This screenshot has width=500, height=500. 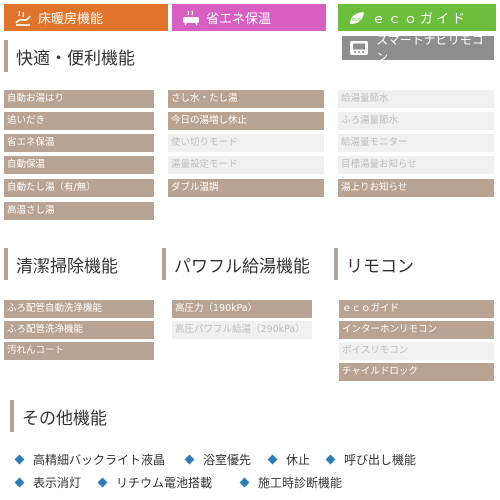 I want to click on feature-item: 湯量設定モード, so click(x=246, y=165).